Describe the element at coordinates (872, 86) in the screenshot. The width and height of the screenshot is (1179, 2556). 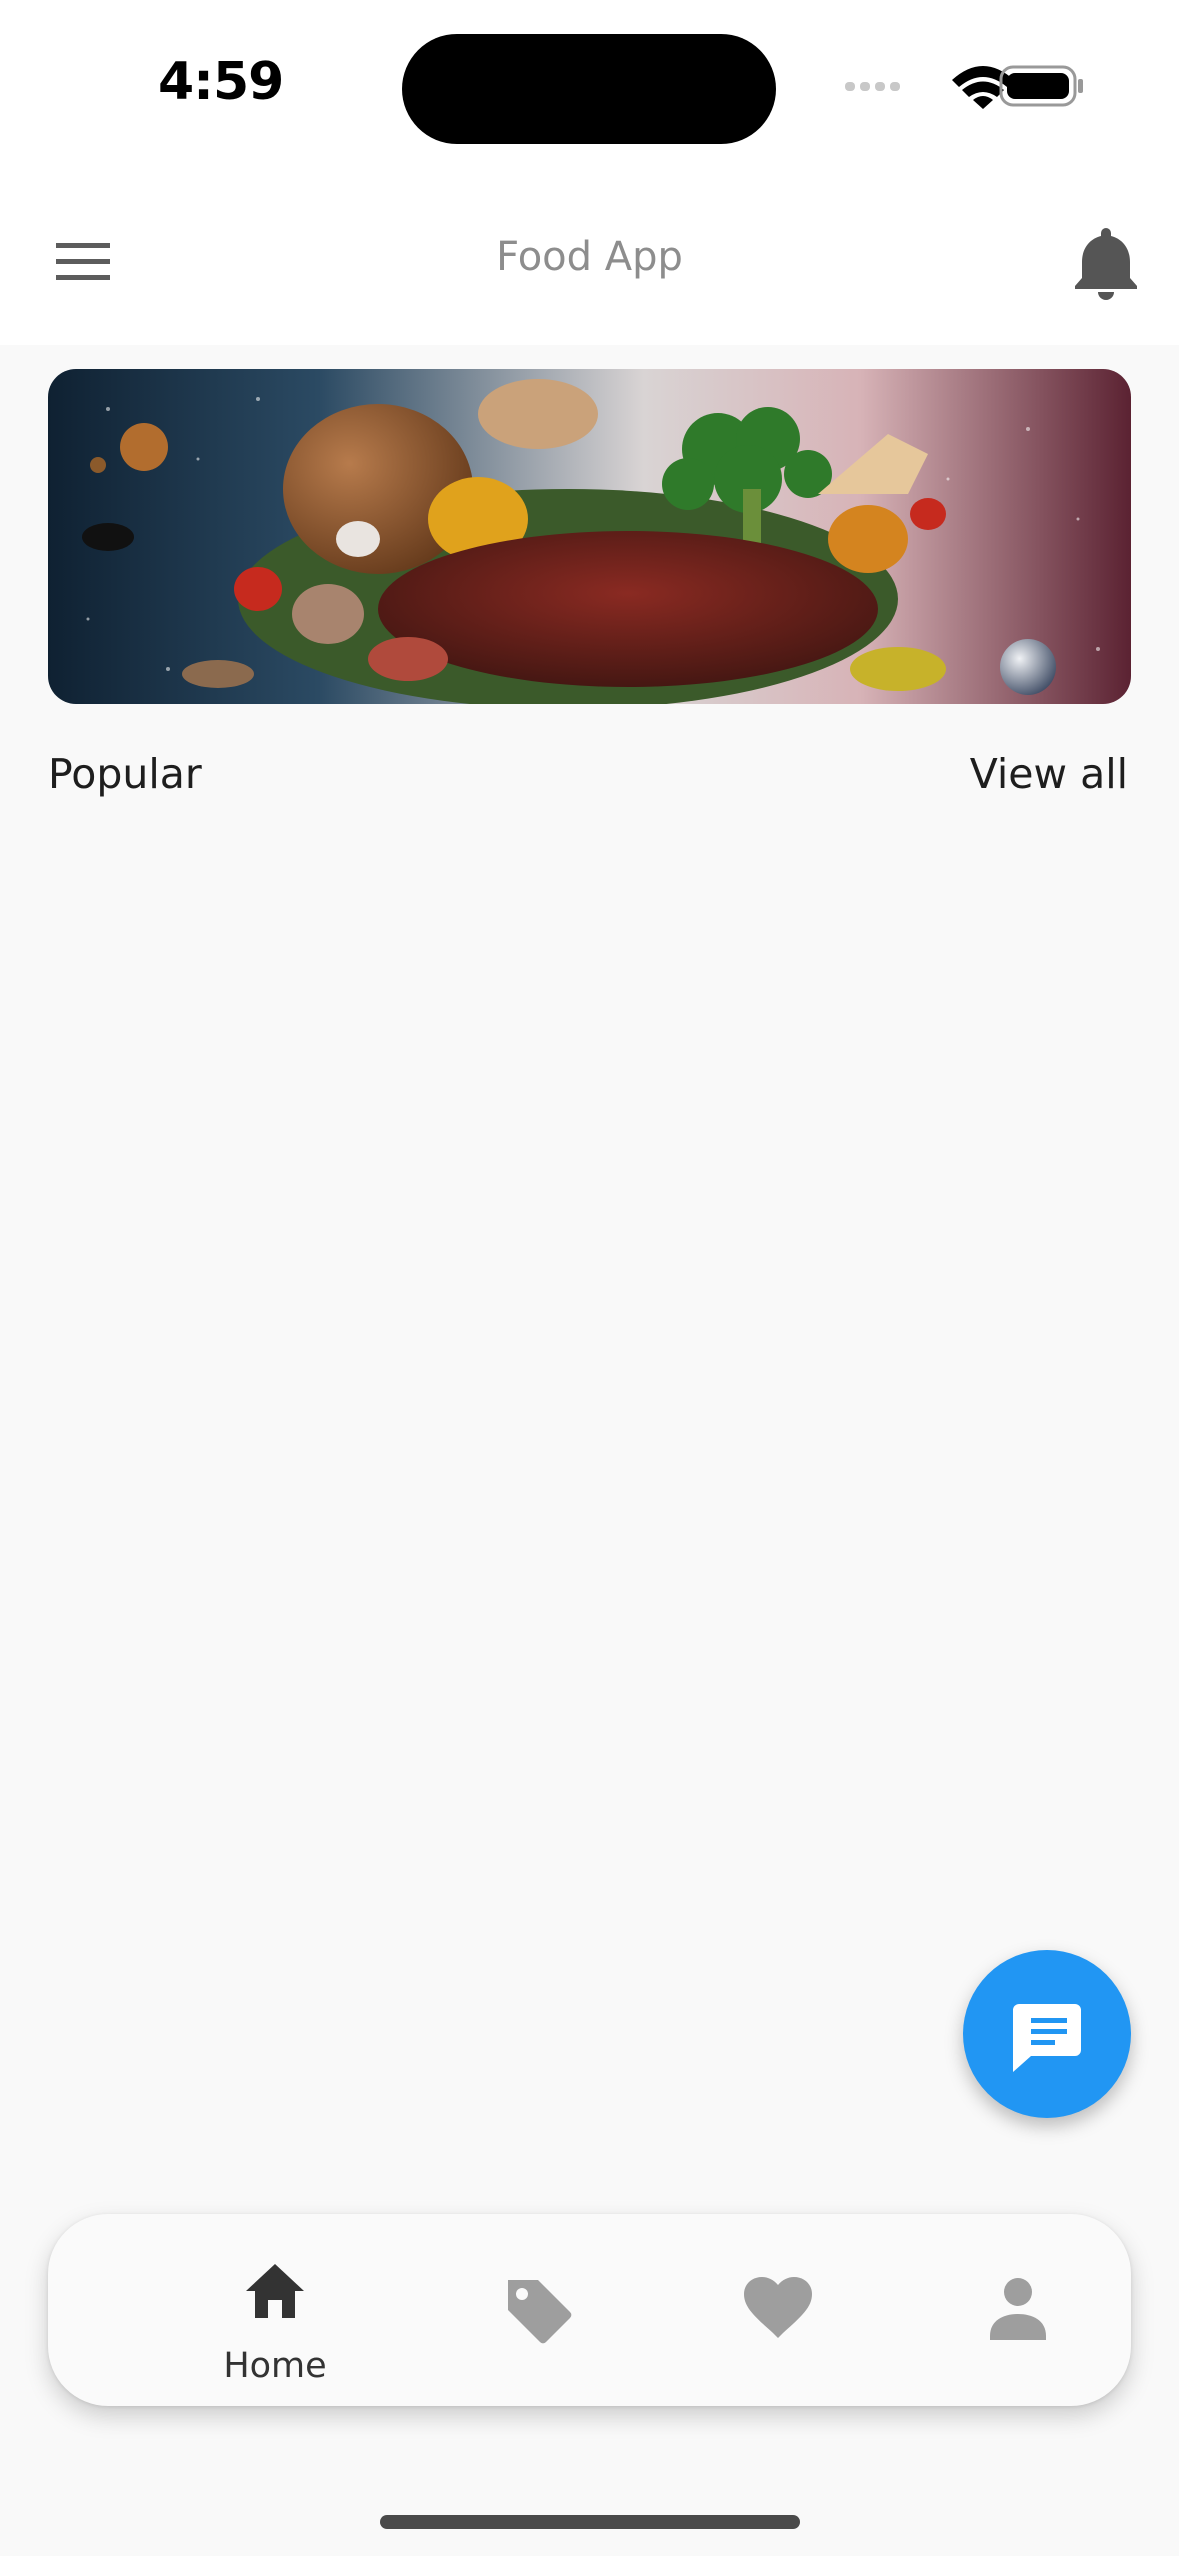
I see `signal-icon` at that location.